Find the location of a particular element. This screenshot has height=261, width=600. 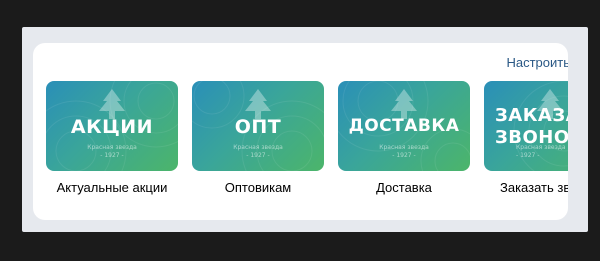

service-image: ЗАКАЗА ЗВОНО Красная звезда - 1927 - is located at coordinates (526, 126).